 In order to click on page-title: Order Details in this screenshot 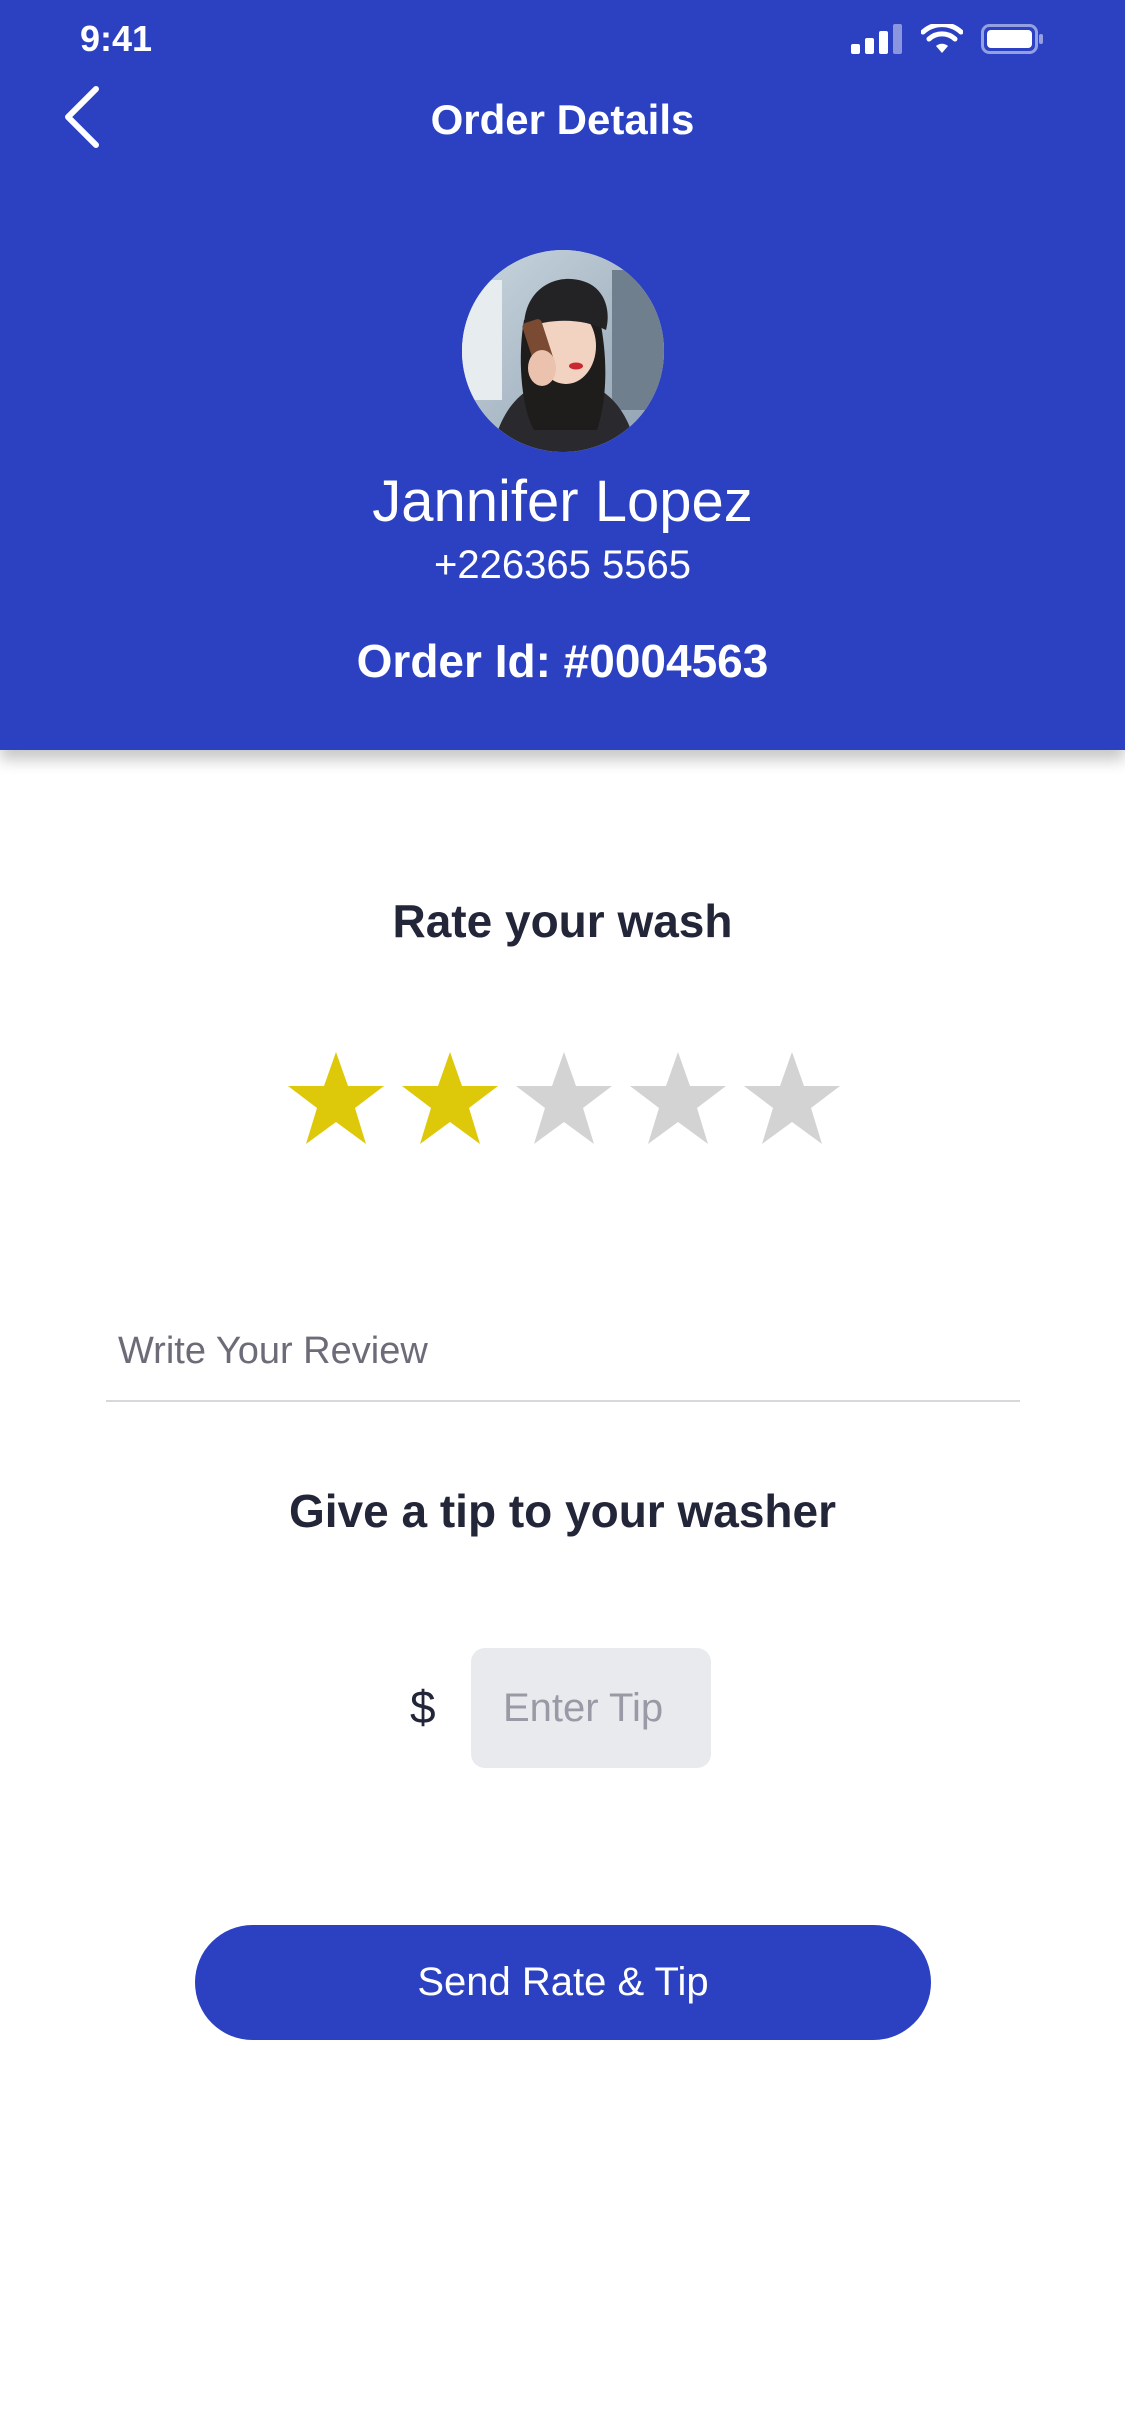, I will do `click(562, 119)`.